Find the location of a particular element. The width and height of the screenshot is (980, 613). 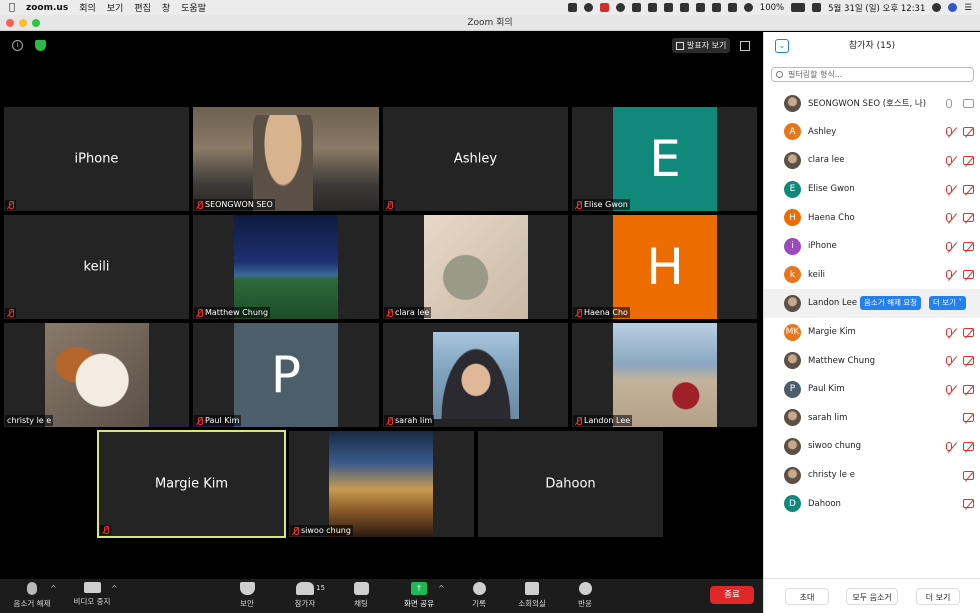

app-menu: zoom.us is located at coordinates (47, 8).